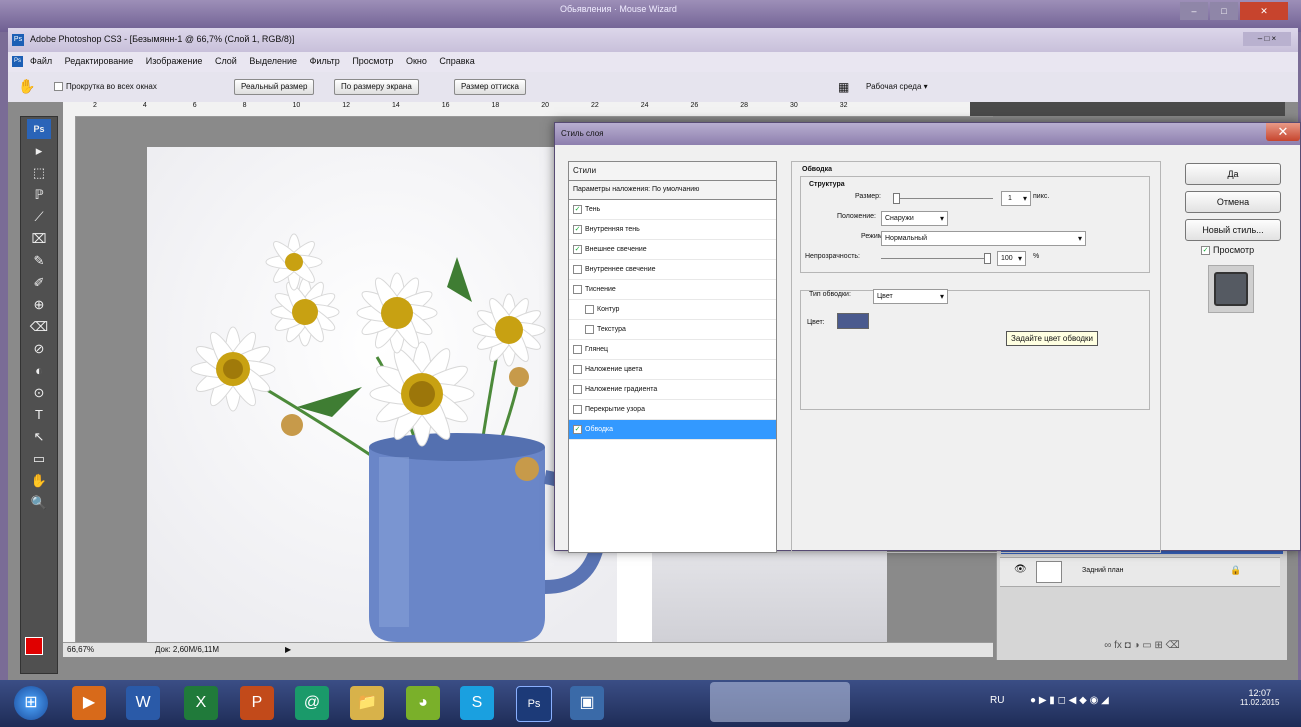 The image size is (1301, 727). What do you see at coordinates (39, 371) in the screenshot?
I see `blur-tool-icon: ◐` at bounding box center [39, 371].